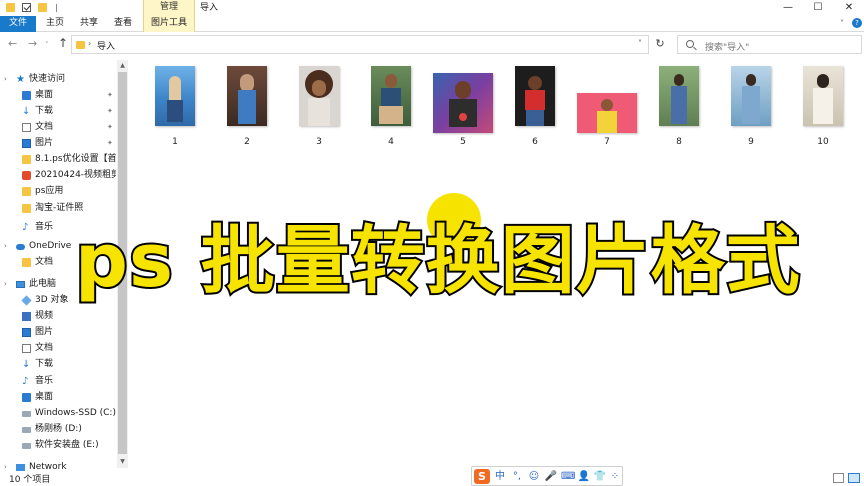 The width and height of the screenshot is (864, 486). Describe the element at coordinates (75, 159) in the screenshot. I see `nav-item-label: 8.1.ps优化设置【首` at that location.